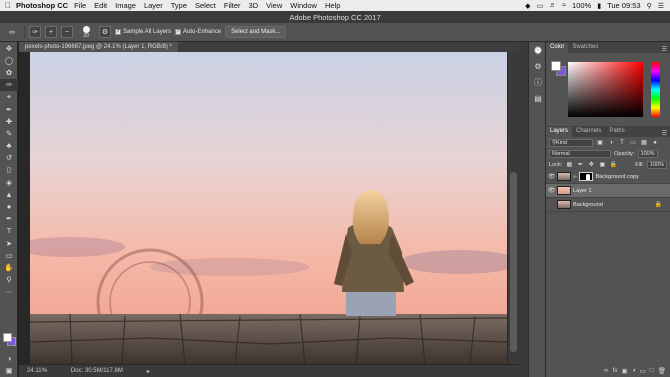 This screenshot has height=377, width=670. Describe the element at coordinates (608, 205) in the screenshot. I see `layer-row-background: Background 🔒` at that location.